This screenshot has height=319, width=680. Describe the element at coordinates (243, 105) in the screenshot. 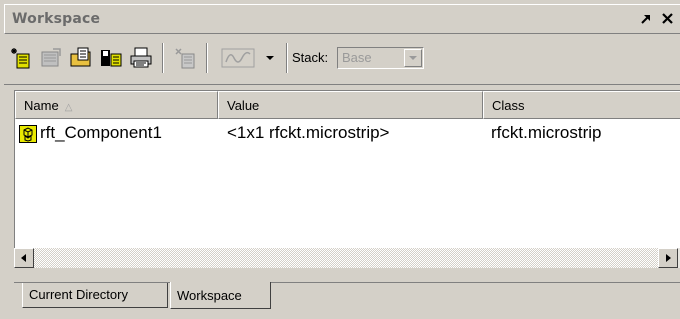

I see `column-header-label: Value` at that location.